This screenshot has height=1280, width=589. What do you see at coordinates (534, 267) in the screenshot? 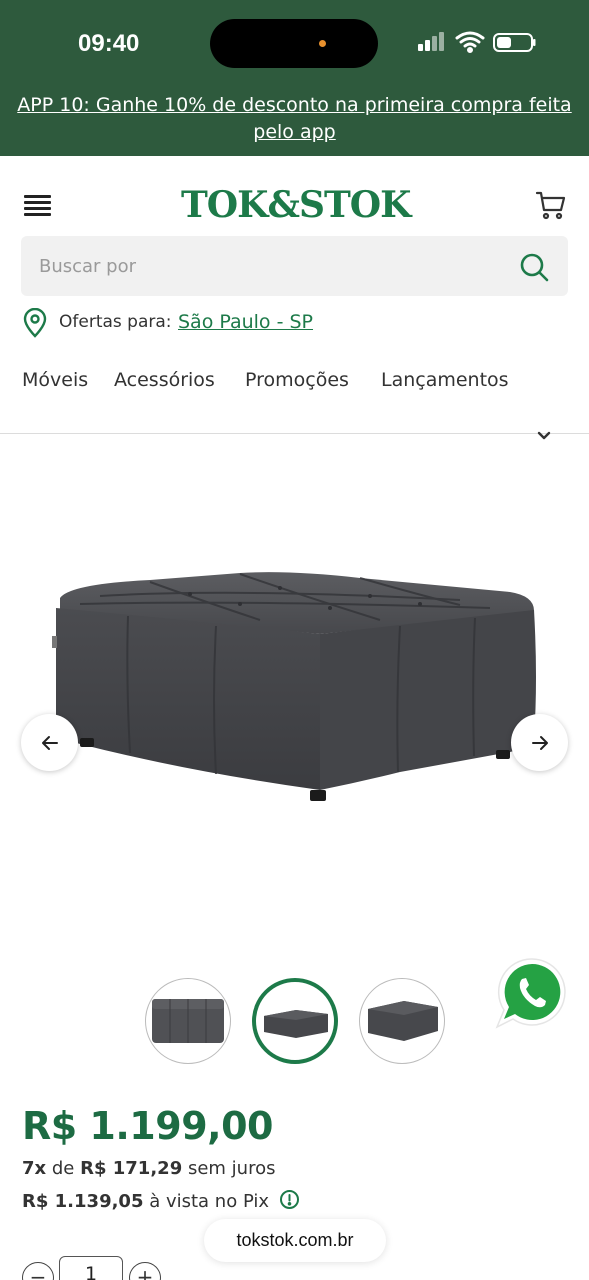
I see `search-icon` at bounding box center [534, 267].